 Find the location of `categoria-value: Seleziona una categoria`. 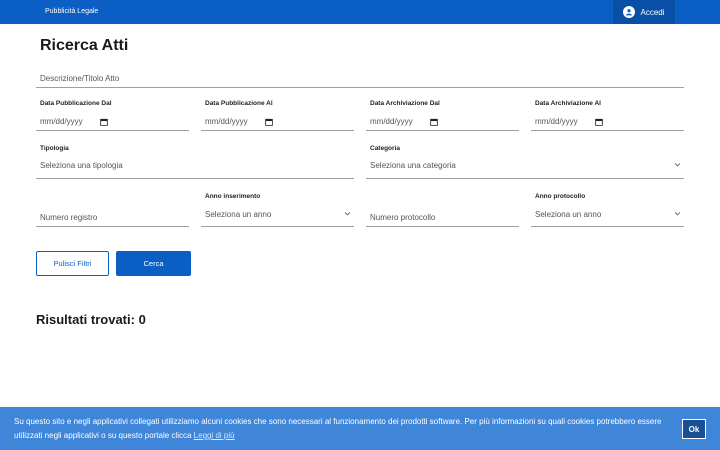

categoria-value: Seleziona una categoria is located at coordinates (413, 165).